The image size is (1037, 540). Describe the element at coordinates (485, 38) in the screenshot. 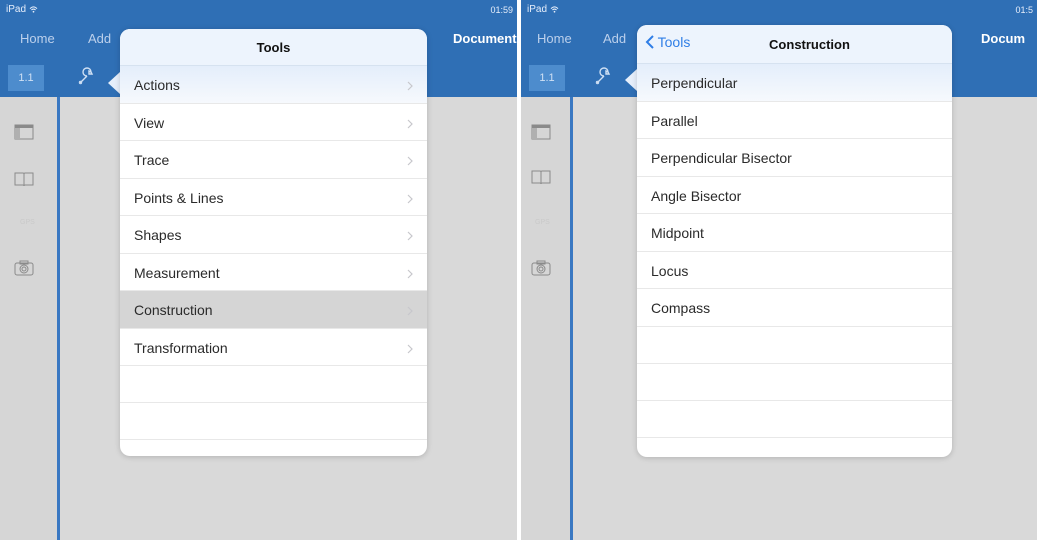

I see `document-button: Document` at that location.